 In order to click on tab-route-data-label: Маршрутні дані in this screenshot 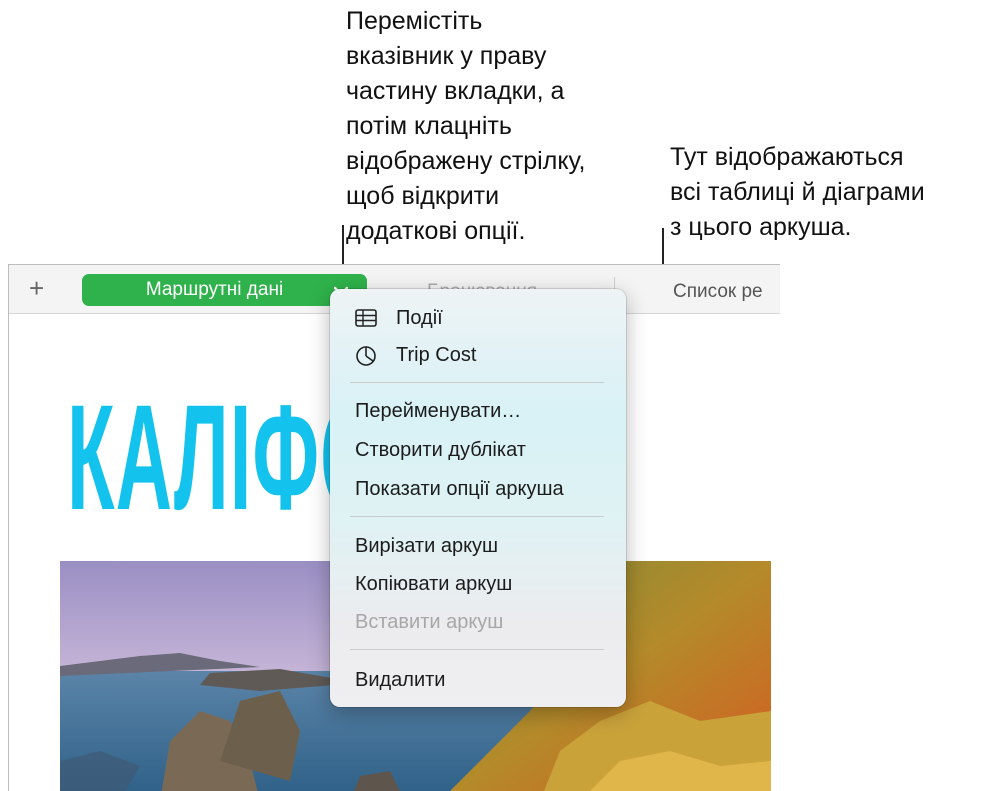, I will do `click(214, 289)`.